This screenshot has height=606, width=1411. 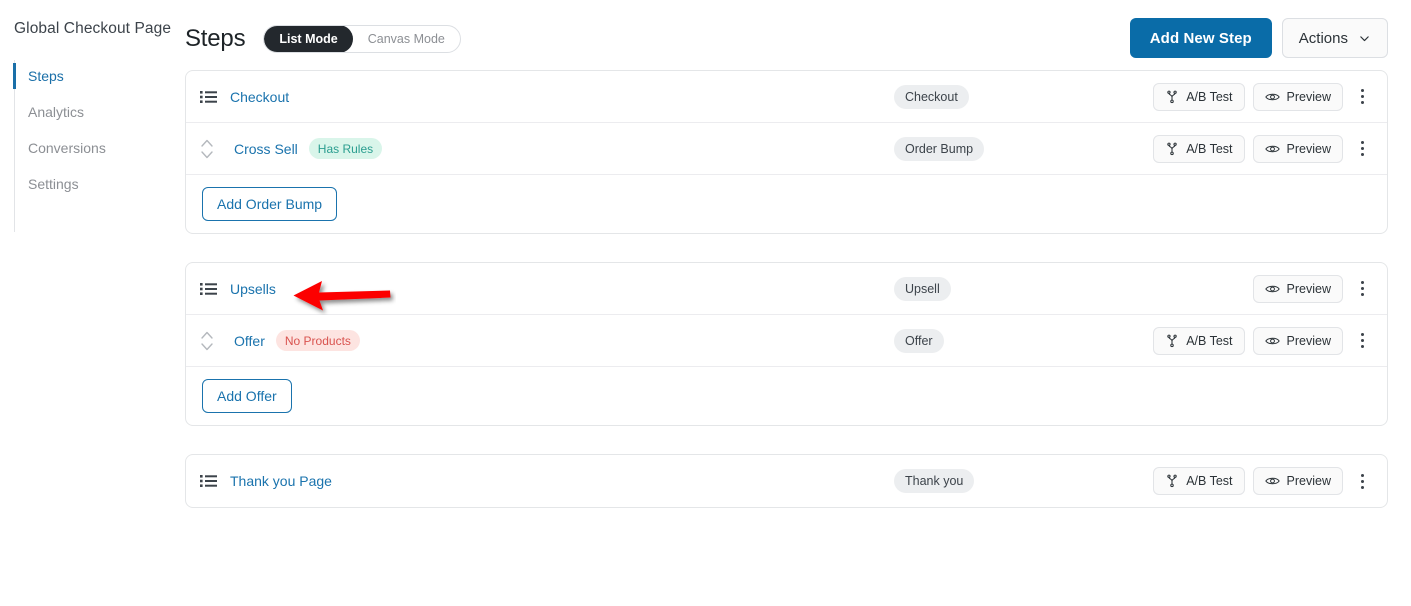 I want to click on status-badge: Order Bump, so click(x=939, y=148).